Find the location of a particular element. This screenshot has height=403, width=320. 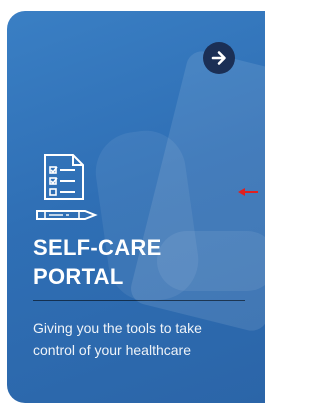

red-pointer-arrow-icon is located at coordinates (248, 192).